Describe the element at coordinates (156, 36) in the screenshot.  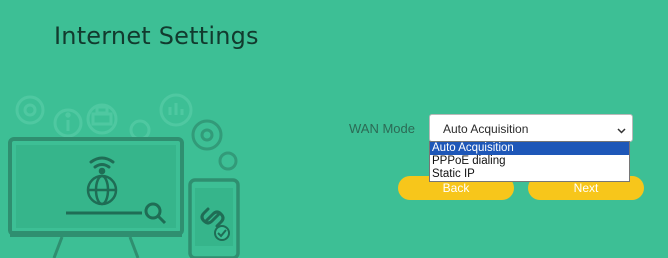
I see `page-title: Internet Settings` at that location.